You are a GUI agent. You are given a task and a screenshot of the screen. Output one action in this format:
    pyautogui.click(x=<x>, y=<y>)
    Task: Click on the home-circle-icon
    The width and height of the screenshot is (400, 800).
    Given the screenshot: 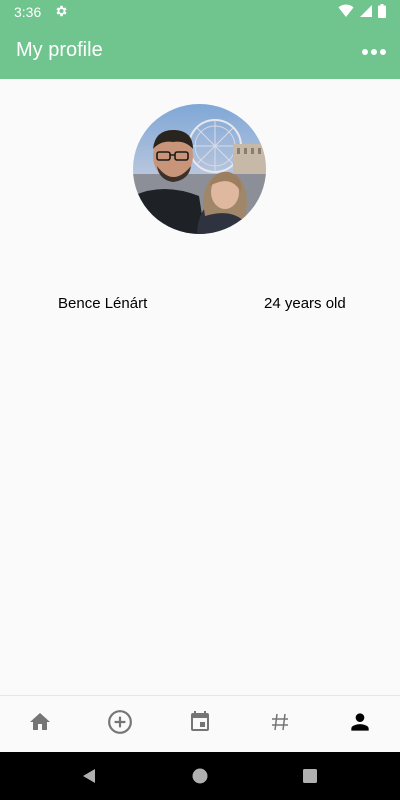 What is the action you would take?
    pyautogui.click(x=200, y=776)
    